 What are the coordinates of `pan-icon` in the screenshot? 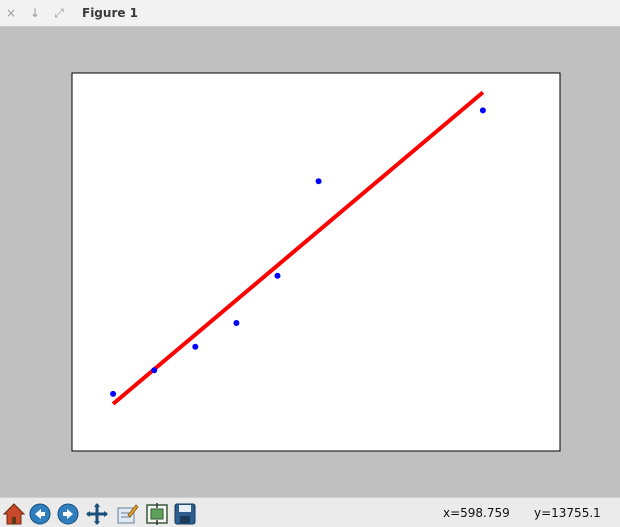 It's located at (97, 514).